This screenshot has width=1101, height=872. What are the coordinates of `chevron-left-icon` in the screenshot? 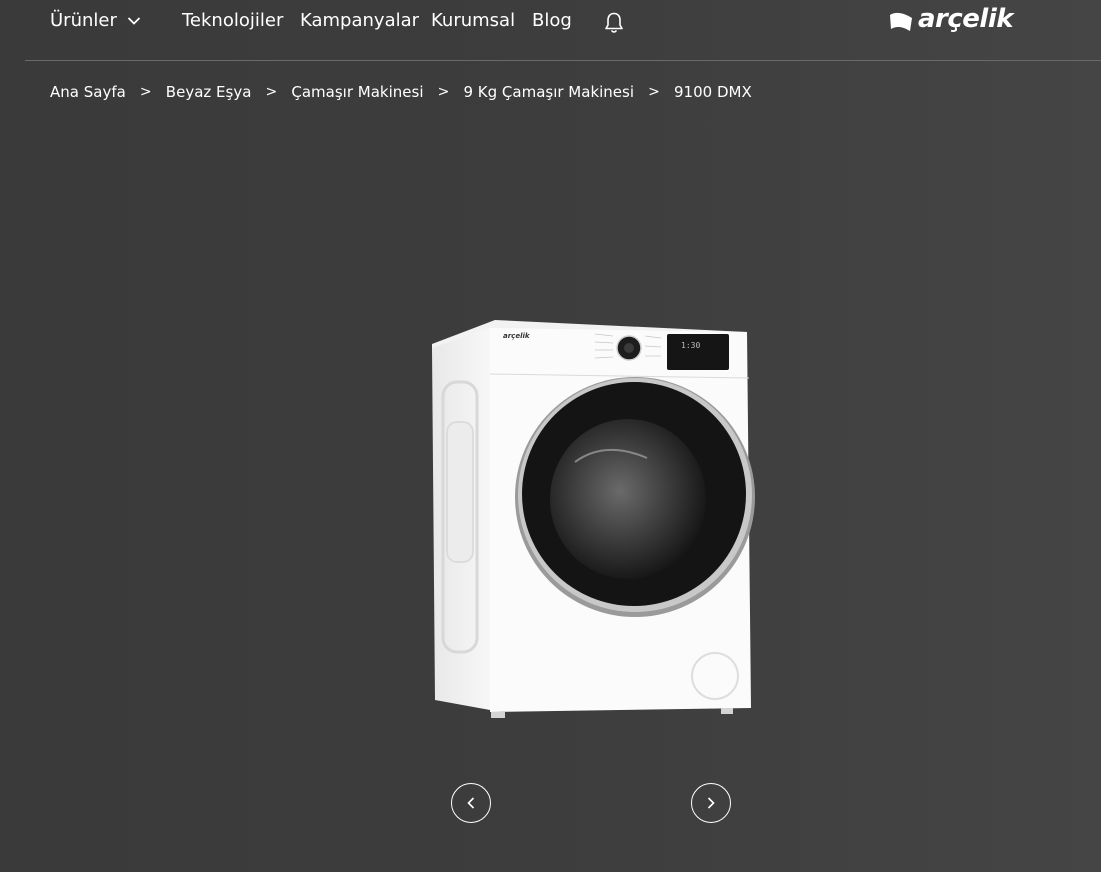 It's located at (471, 803).